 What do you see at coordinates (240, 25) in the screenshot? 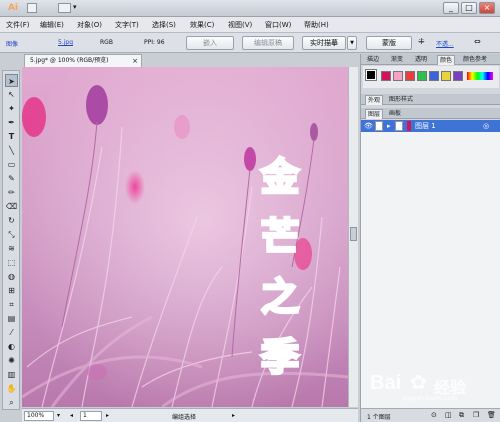
I see `menu-view: 视图(V)` at bounding box center [240, 25].